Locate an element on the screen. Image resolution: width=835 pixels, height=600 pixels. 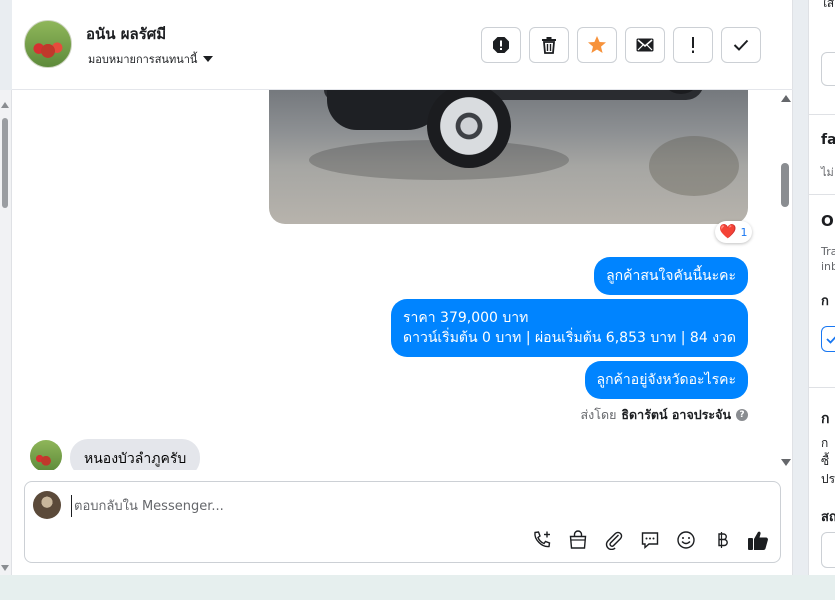
attach-button is located at coordinates (614, 540).